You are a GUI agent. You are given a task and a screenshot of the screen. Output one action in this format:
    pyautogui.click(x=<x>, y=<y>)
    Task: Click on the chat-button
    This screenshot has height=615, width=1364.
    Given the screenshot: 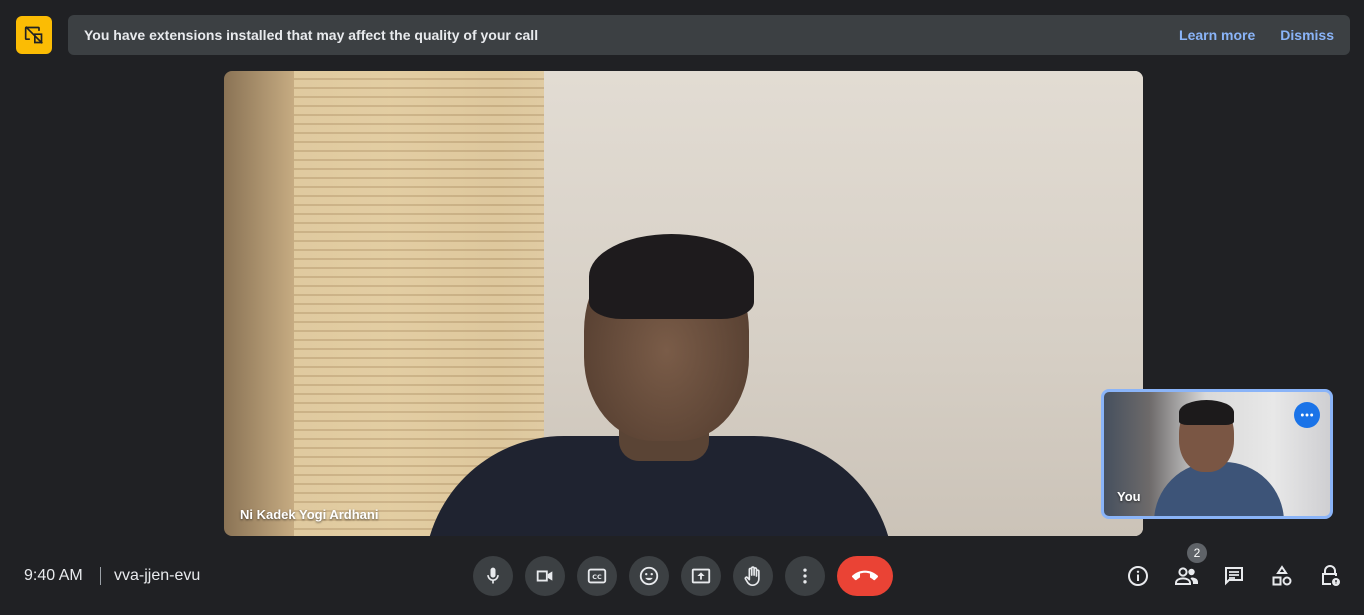 What is the action you would take?
    pyautogui.click(x=1234, y=576)
    